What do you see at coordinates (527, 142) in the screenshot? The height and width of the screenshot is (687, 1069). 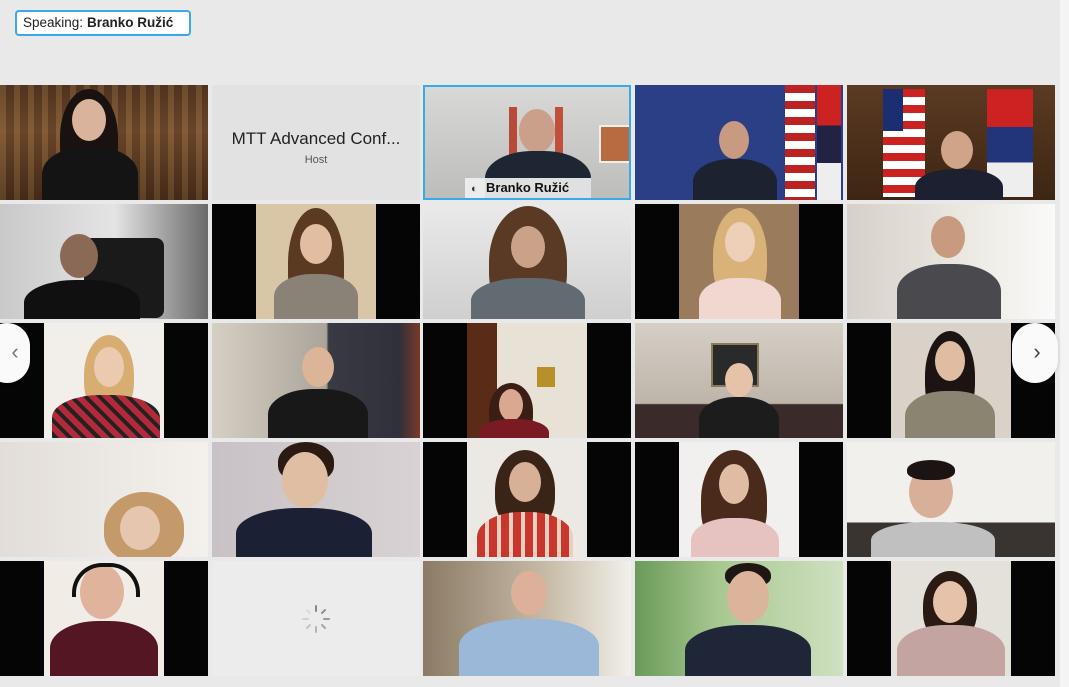 I see `active-speaker-tile: ◐ Branko Ružić` at bounding box center [527, 142].